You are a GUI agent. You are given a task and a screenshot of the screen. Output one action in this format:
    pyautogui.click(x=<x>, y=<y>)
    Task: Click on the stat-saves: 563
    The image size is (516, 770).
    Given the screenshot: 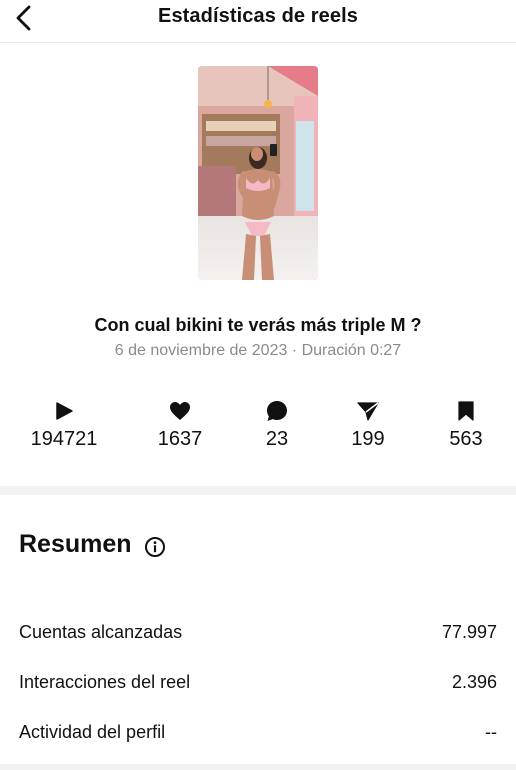 What is the action you would take?
    pyautogui.click(x=466, y=425)
    